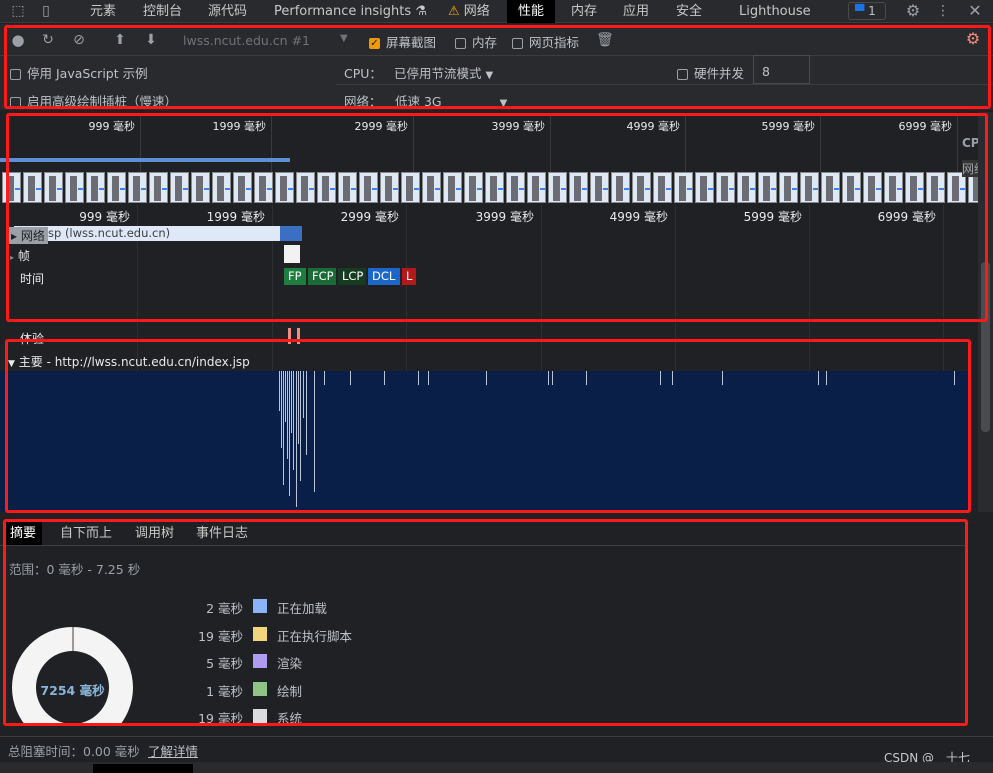 This screenshot has height=773, width=993. What do you see at coordinates (227, 11) in the screenshot?
I see `tab-sources: 源代码` at bounding box center [227, 11].